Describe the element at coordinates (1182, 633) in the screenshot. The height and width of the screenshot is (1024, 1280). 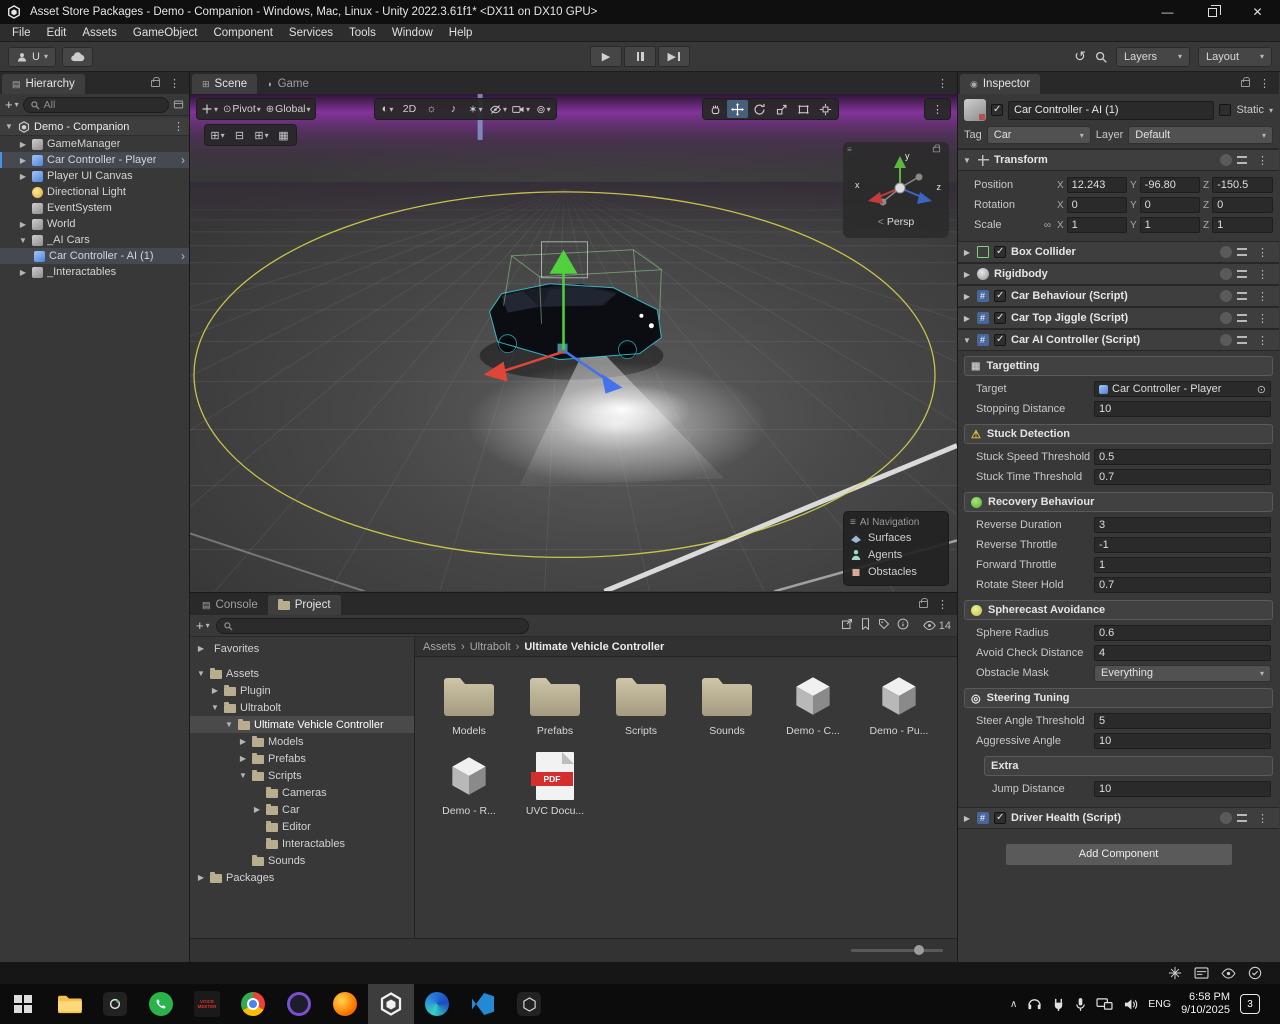
I see `sphere-radius-field: 0.6` at that location.